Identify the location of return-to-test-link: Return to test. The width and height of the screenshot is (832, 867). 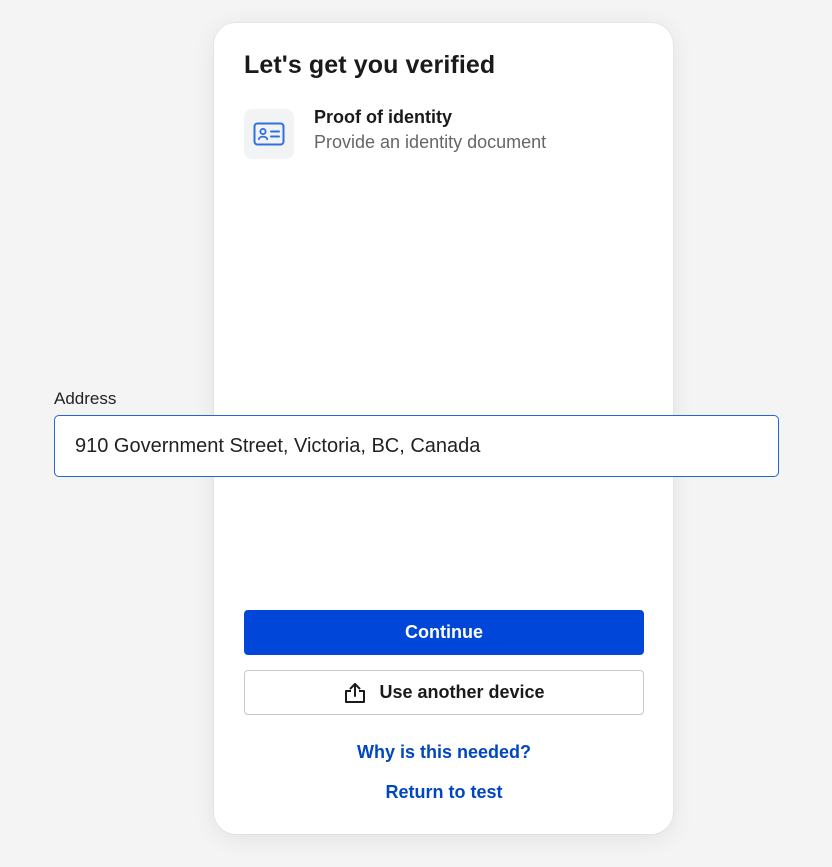
(444, 792).